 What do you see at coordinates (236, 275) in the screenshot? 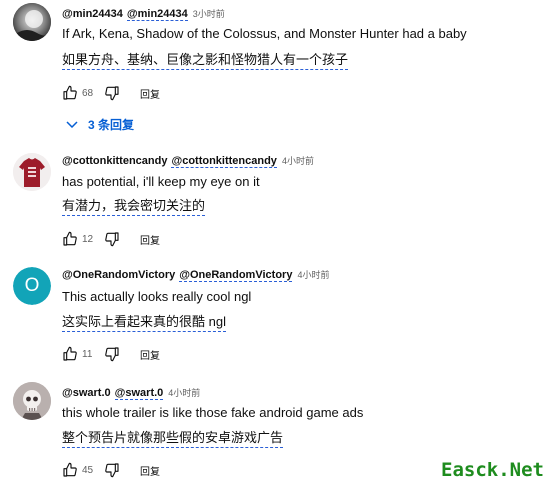
I see `author-mention: @OneRandomVictory` at bounding box center [236, 275].